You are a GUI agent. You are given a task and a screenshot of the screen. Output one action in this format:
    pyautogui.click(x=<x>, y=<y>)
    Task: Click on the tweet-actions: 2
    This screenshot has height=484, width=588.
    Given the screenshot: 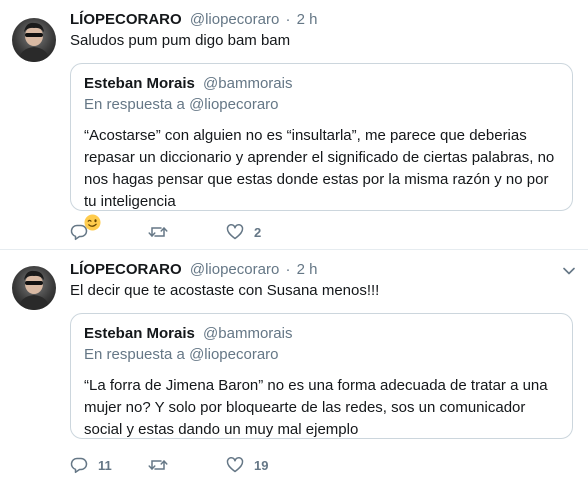 What is the action you would take?
    pyautogui.click(x=187, y=232)
    